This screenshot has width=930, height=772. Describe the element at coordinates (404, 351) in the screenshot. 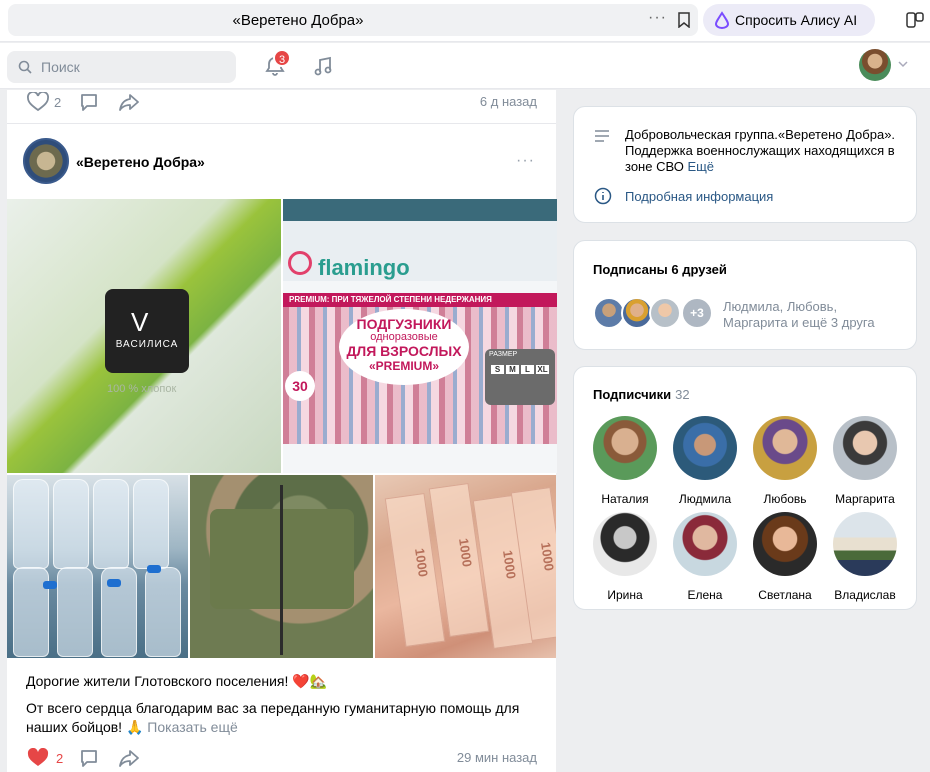

I see `pack-line3: ДЛЯ ВЗРОСЛЫХ` at that location.